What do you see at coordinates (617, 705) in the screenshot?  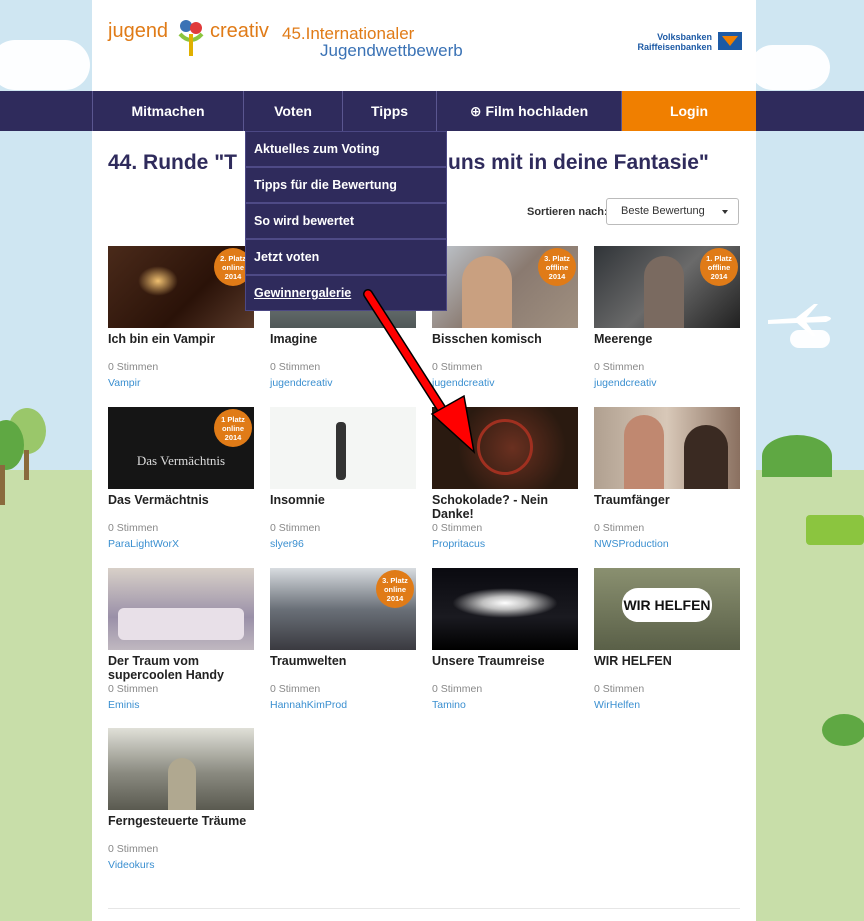 I see `video-author-link: WirHelfen` at bounding box center [617, 705].